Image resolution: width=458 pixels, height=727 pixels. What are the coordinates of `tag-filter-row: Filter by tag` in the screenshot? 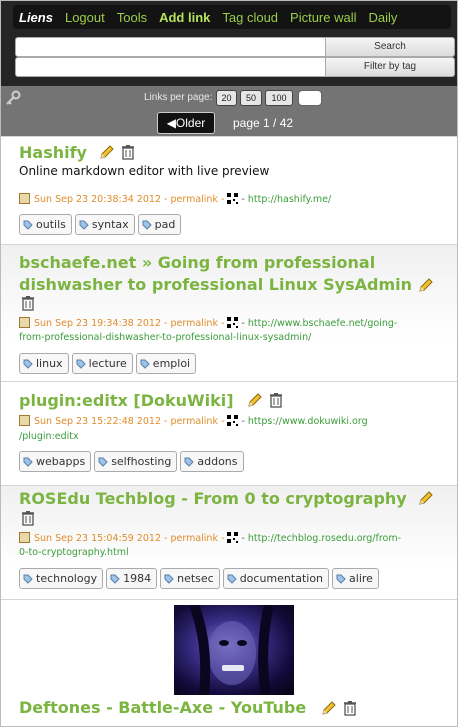 It's located at (235, 67).